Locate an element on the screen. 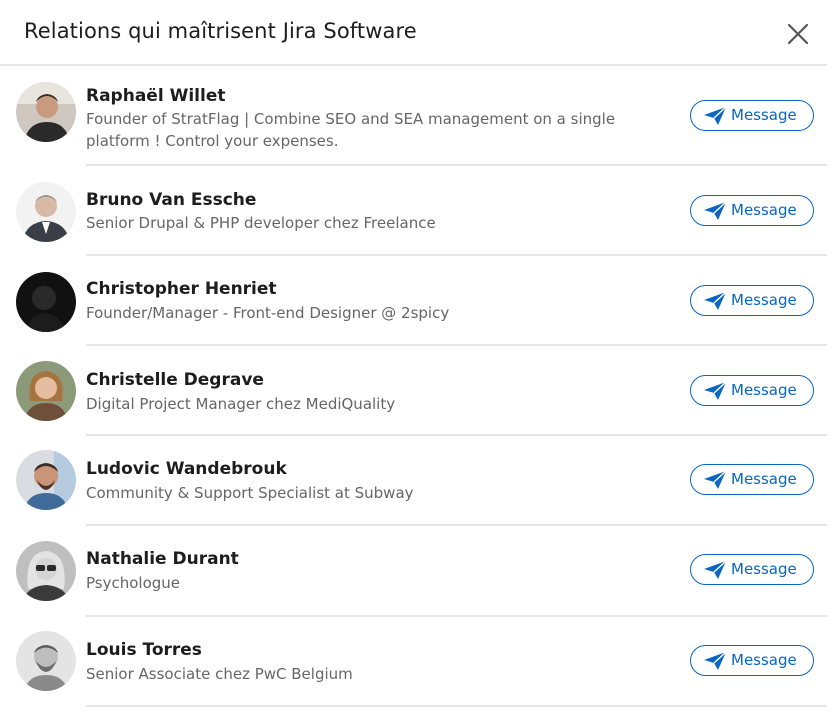 This screenshot has width=827, height=713. person-name: Raphaël Willet is located at coordinates (155, 96).